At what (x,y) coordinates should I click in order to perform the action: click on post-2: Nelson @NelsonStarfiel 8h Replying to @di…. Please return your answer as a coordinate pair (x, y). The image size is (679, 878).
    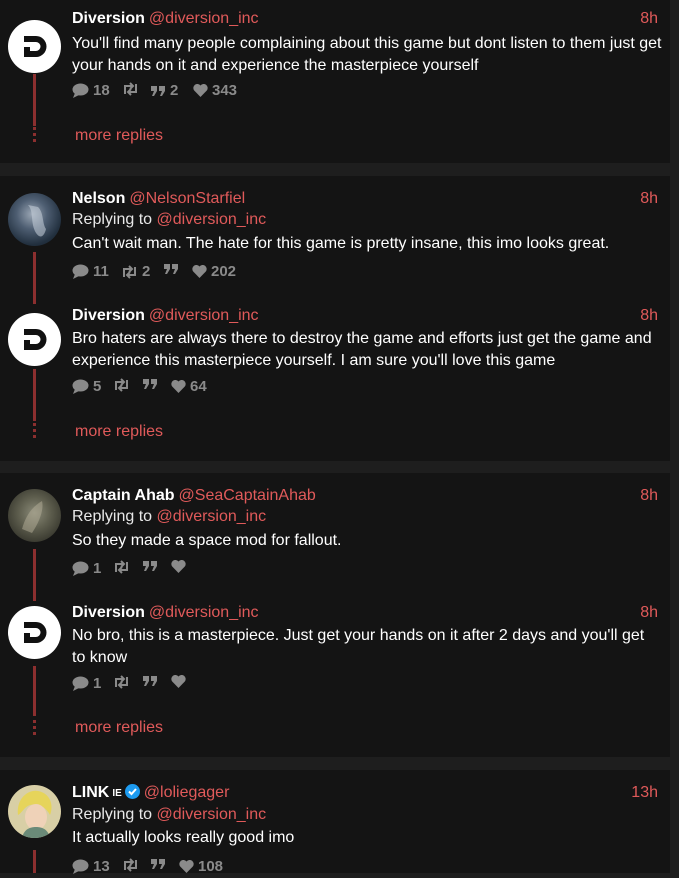
    Looking at the image, I should click on (335, 246).